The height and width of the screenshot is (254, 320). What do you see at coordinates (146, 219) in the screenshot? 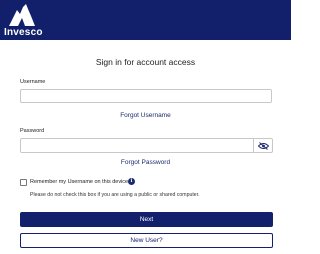
I see `next-button: Next` at bounding box center [146, 219].